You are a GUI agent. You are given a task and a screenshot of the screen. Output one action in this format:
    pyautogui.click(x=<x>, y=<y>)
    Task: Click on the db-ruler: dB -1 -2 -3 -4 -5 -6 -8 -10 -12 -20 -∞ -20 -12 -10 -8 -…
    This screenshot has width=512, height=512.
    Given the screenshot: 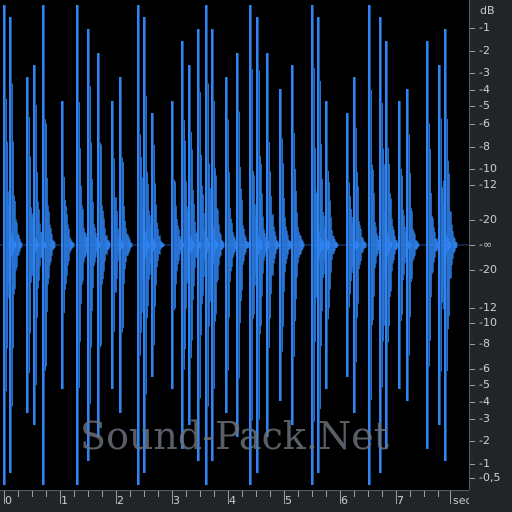 What is the action you would take?
    pyautogui.click(x=490, y=245)
    